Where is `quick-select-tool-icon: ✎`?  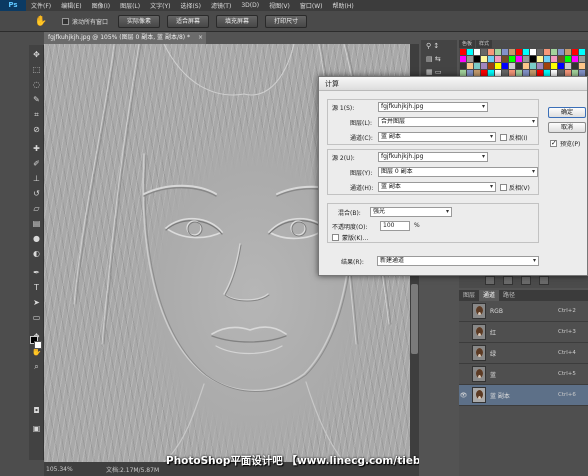 quick-select-tool-icon: ✎ is located at coordinates (36, 99).